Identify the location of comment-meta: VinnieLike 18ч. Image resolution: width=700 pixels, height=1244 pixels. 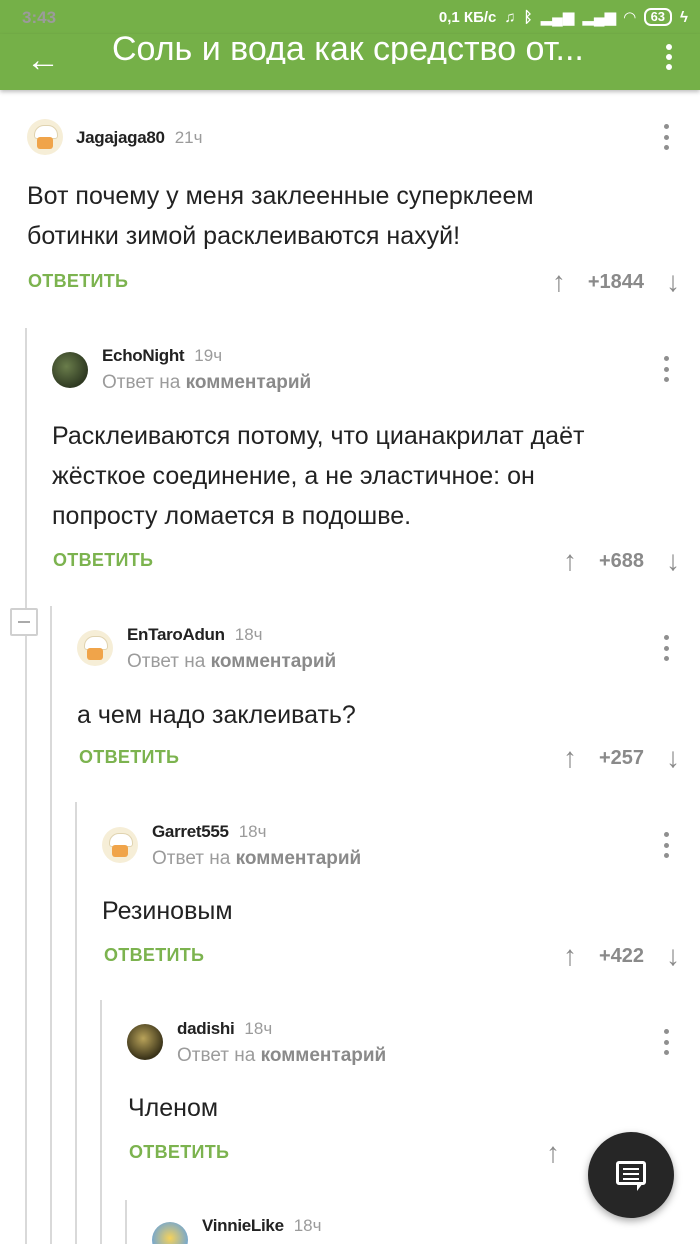
(262, 1230).